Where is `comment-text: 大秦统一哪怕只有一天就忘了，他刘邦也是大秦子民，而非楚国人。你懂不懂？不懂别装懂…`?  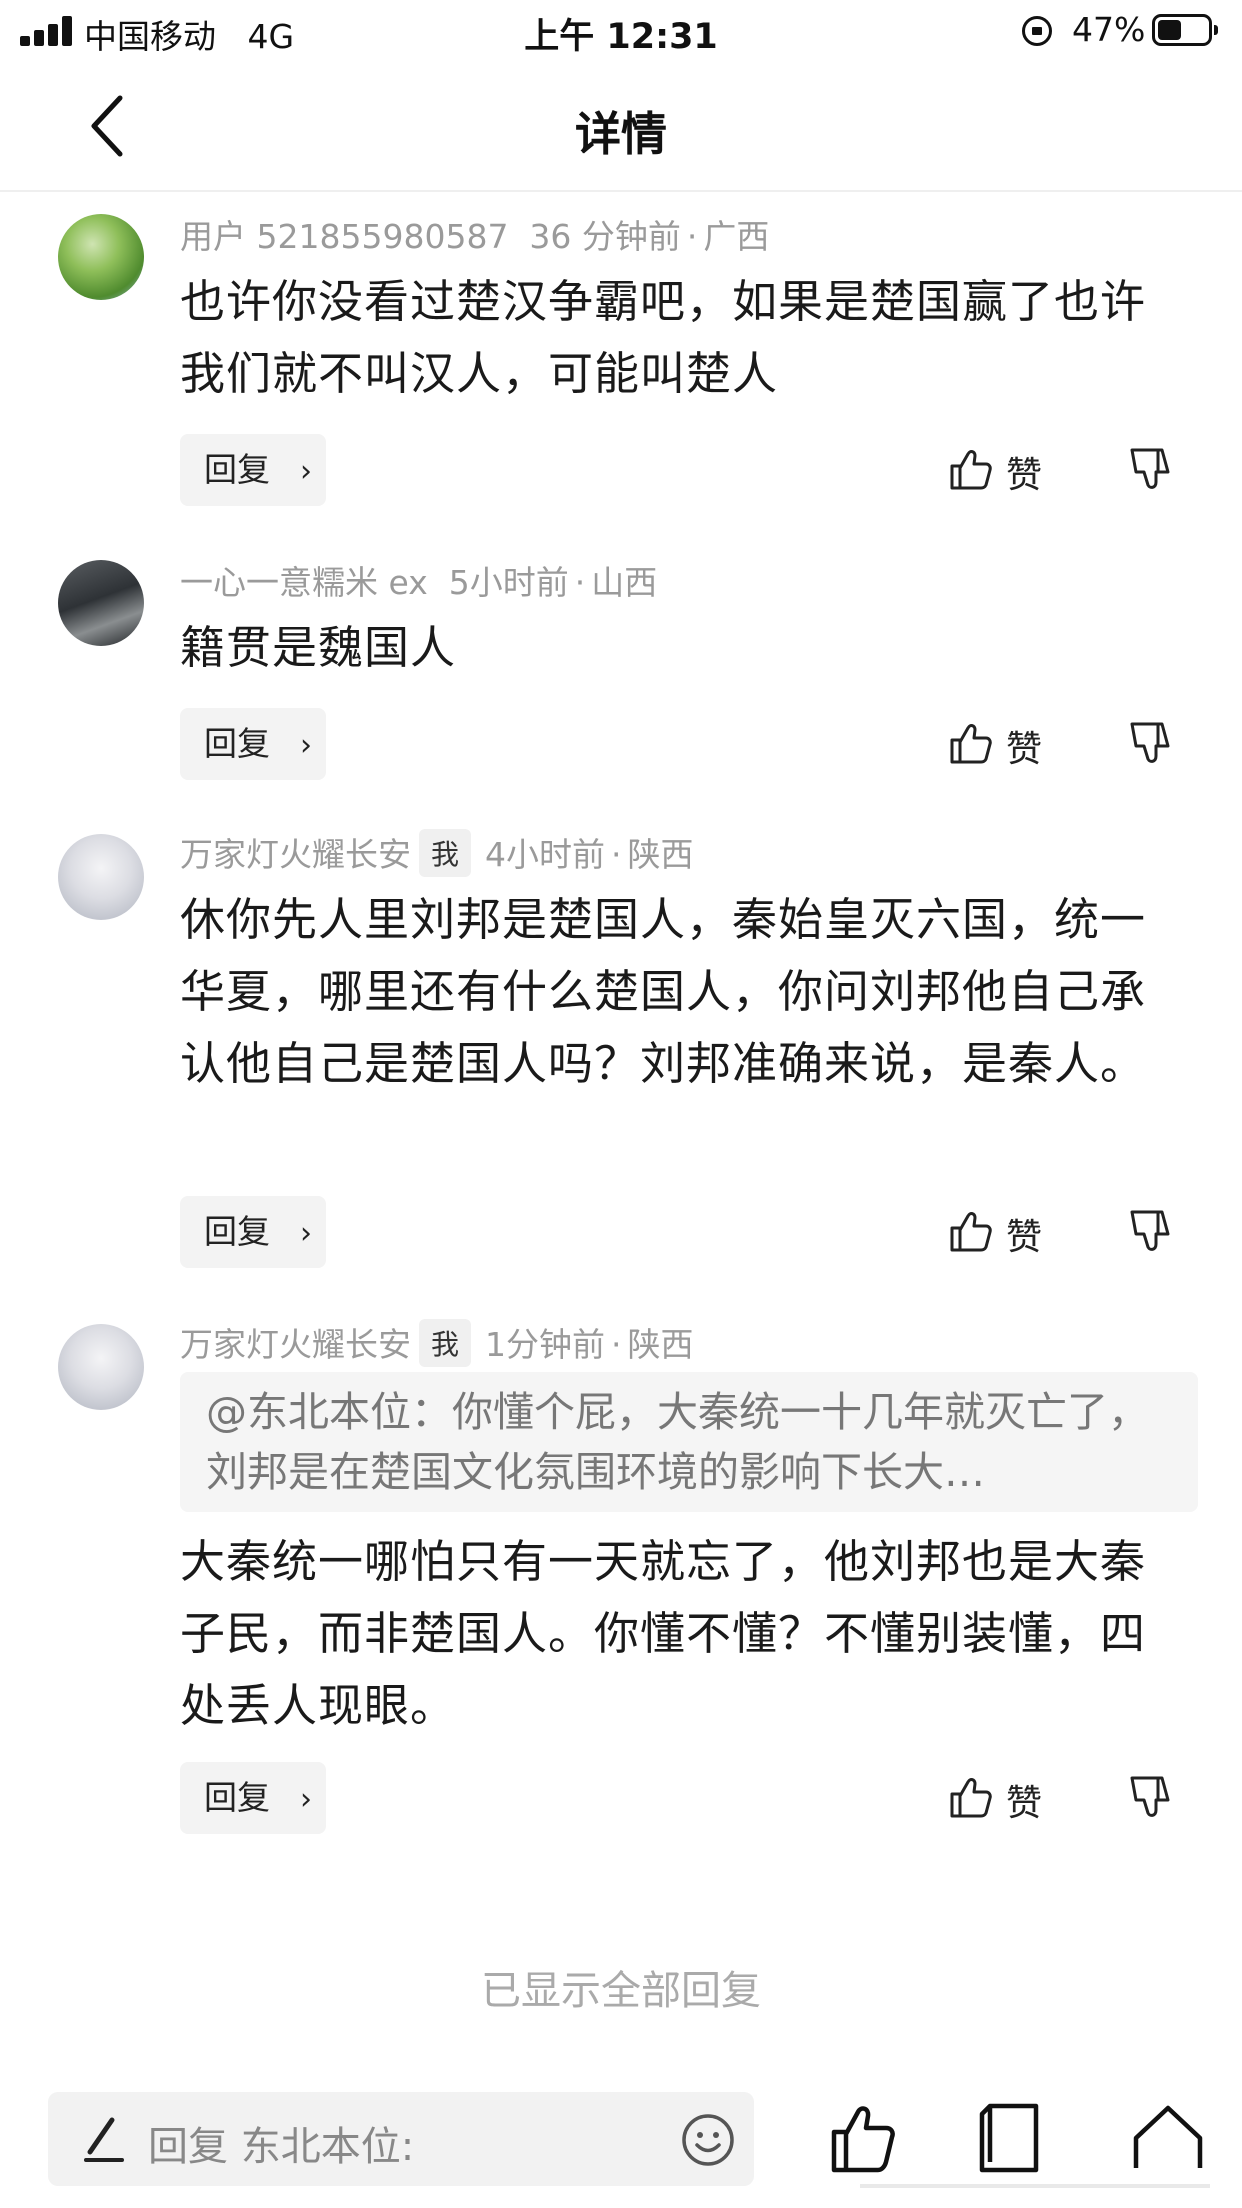
comment-text: 大秦统一哪怕只有一天就忘了，他刘邦也是大秦子民，而非楚国人。你懂不懂？不懂别装懂… is located at coordinates (663, 1633).